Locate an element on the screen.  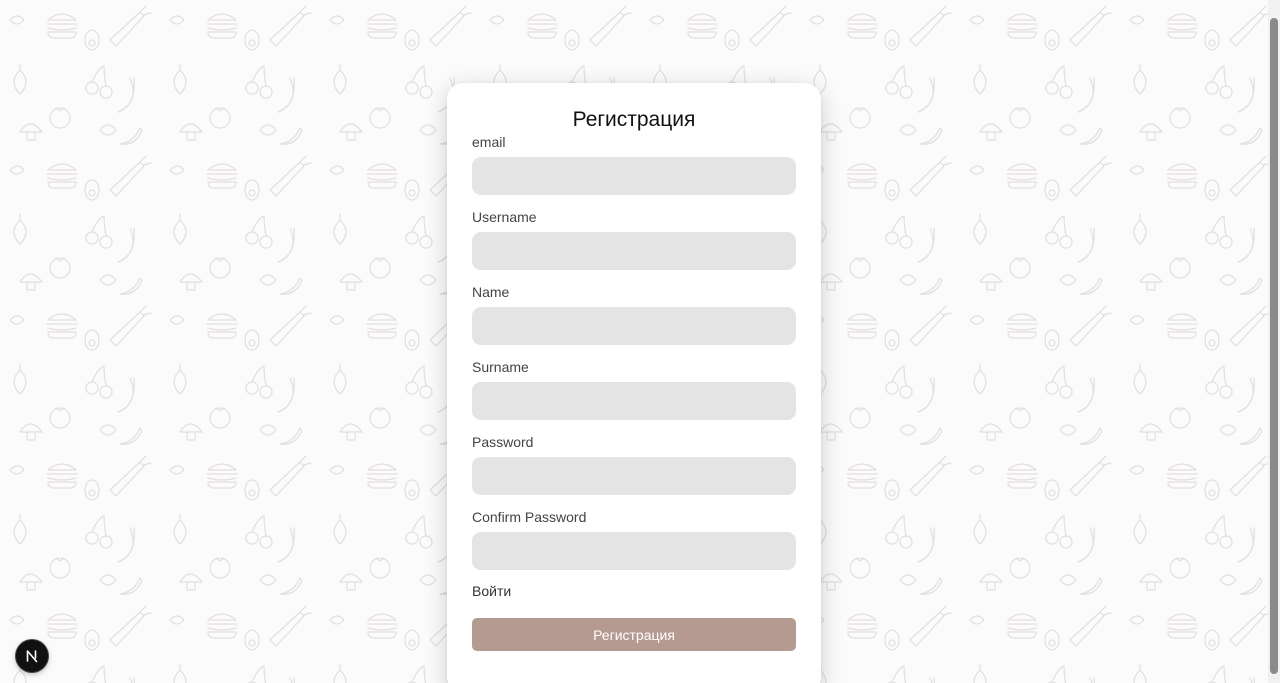
surname-input is located at coordinates (634, 401).